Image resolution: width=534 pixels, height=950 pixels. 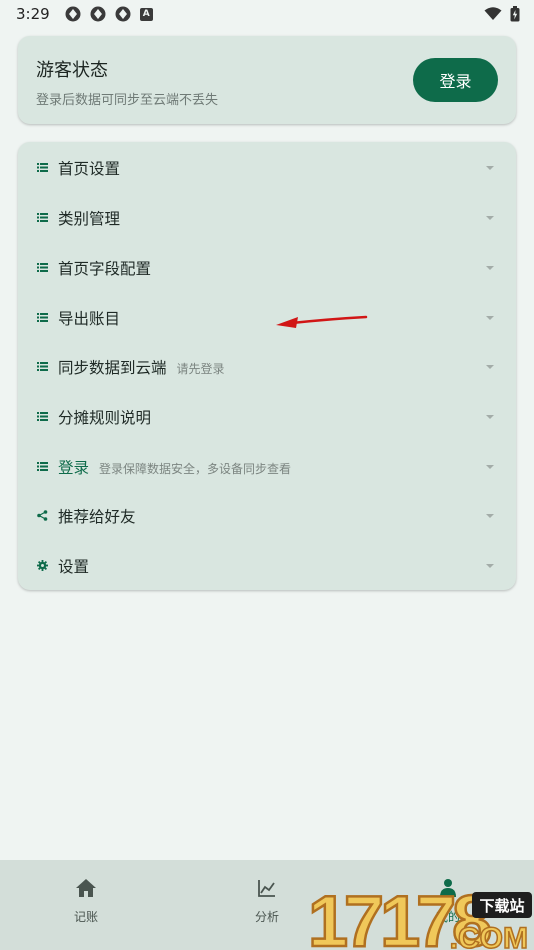 I want to click on watermark-badge: 下载站, so click(x=501, y=906).